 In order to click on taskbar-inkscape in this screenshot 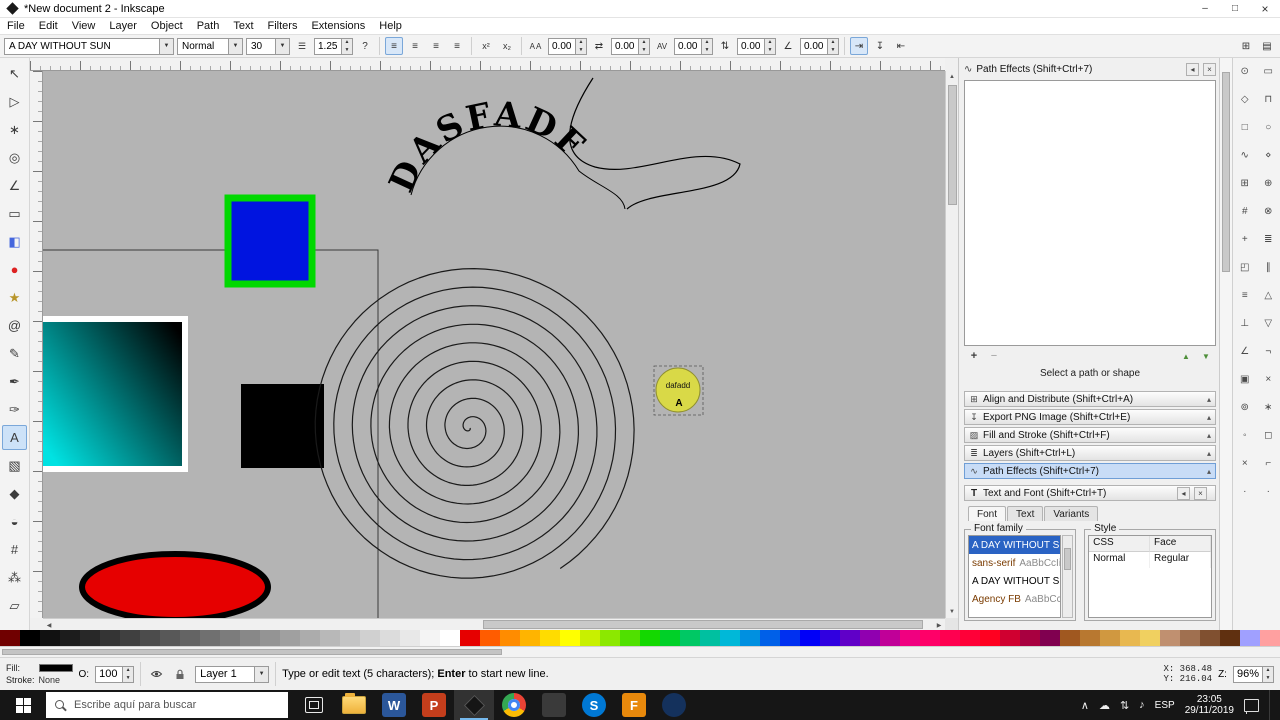, I will do `click(474, 705)`.